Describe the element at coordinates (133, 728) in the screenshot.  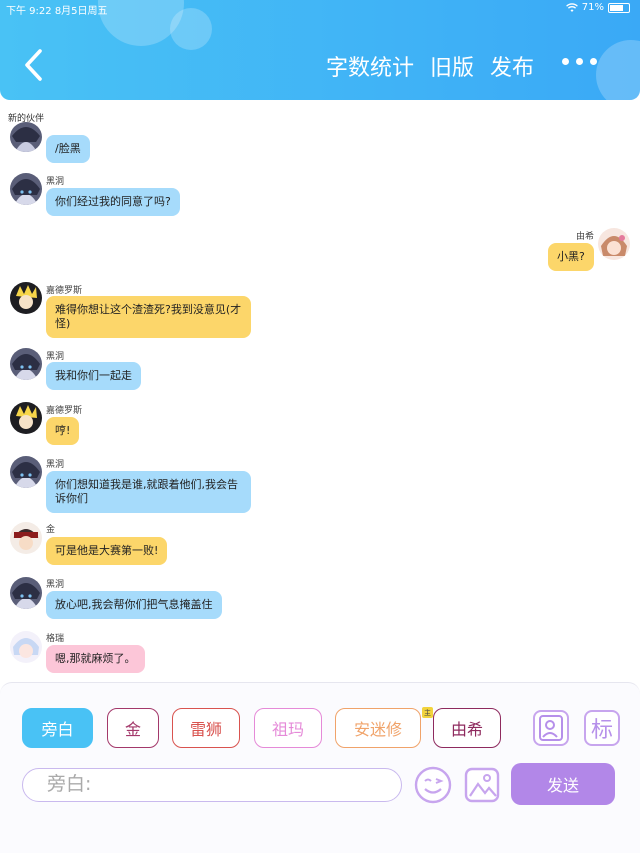
I see `role-jin-button: 金` at that location.